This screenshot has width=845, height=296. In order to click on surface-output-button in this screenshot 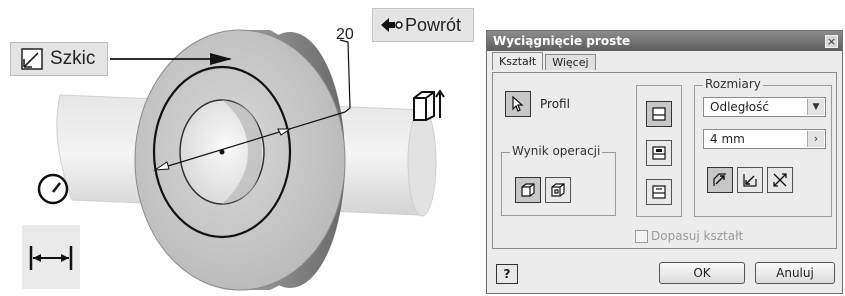, I will do `click(558, 190)`.